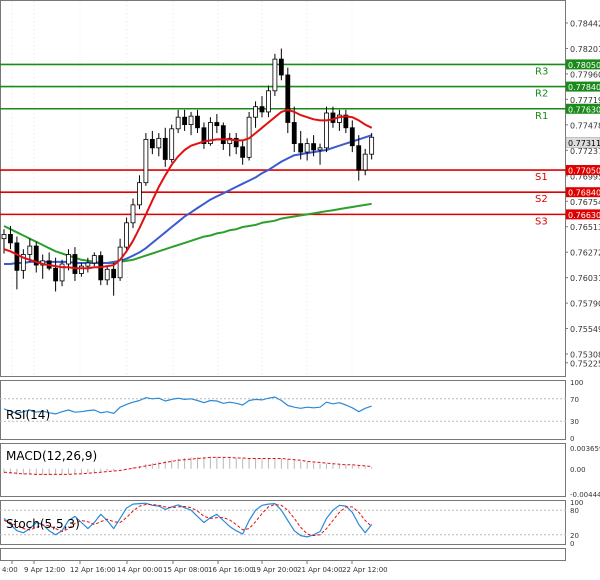 The height and width of the screenshot is (580, 600). What do you see at coordinates (585, 355) in the screenshot?
I see `price-tick-label: 0.75308` at bounding box center [585, 355].